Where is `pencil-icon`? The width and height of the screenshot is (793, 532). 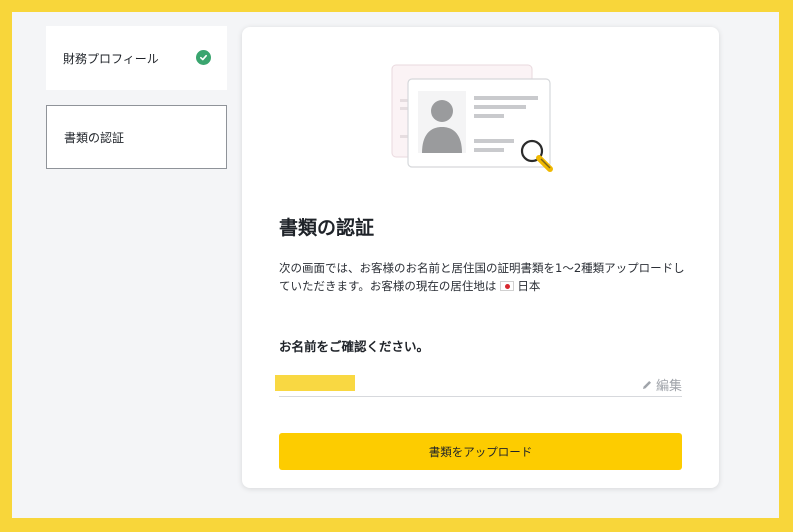 pencil-icon is located at coordinates (646, 384).